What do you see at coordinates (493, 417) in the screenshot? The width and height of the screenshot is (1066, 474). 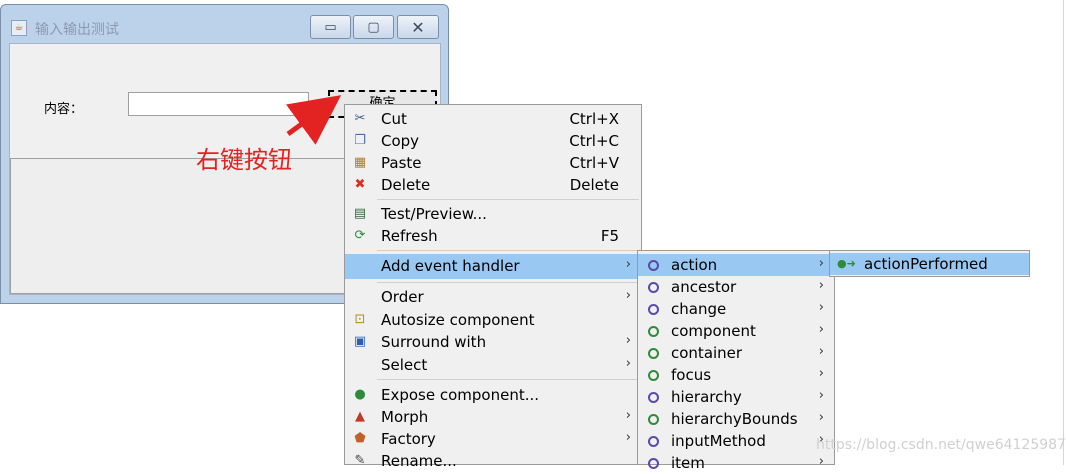 I see `menu-item-morph: ▲ Morph ›` at bounding box center [493, 417].